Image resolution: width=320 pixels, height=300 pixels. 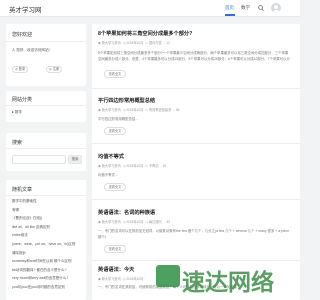 What do you see at coordinates (261, 8) in the screenshot?
I see `search-icon` at bounding box center [261, 8].